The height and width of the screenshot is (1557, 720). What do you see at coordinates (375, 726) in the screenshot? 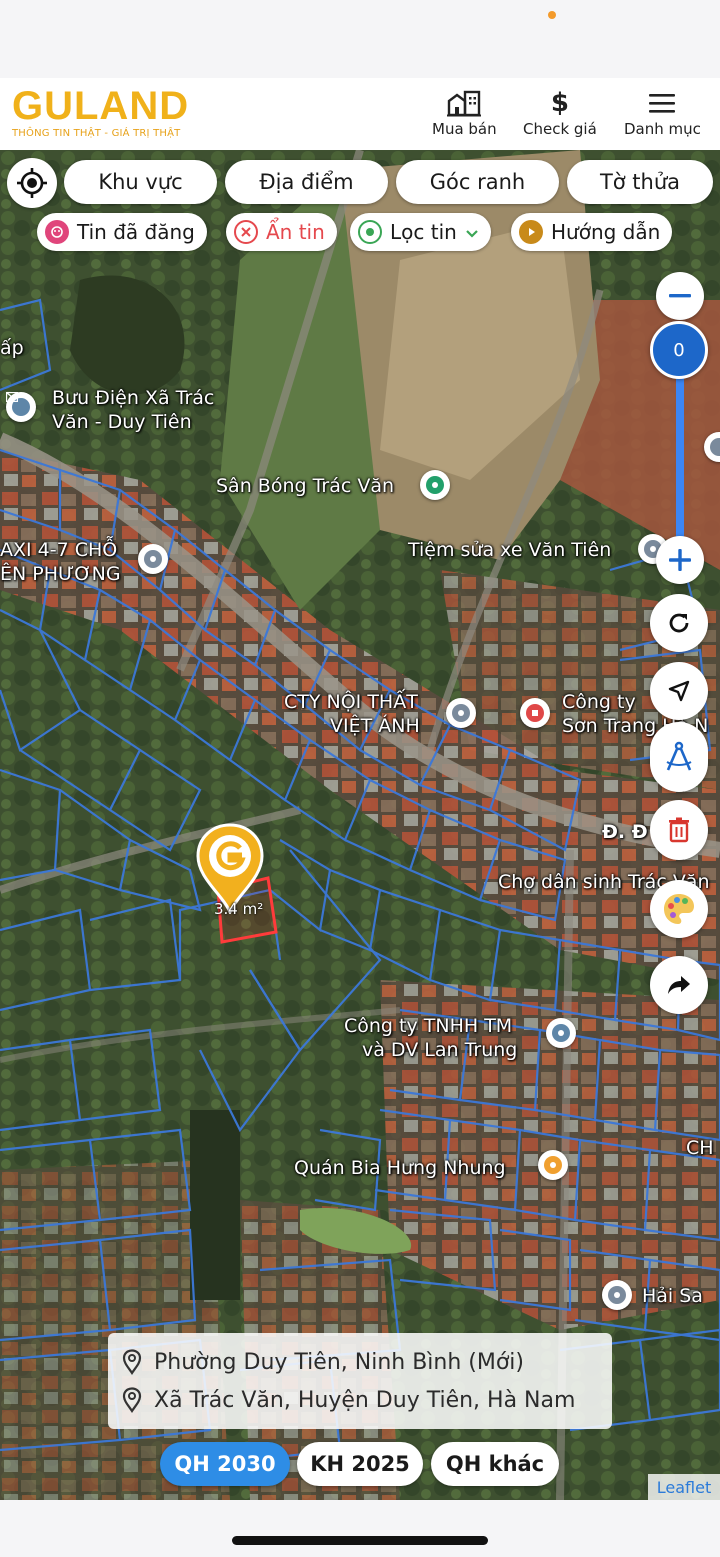
I see `place-cty-noi-that-line2: VIỆT ÁNH` at bounding box center [375, 726].